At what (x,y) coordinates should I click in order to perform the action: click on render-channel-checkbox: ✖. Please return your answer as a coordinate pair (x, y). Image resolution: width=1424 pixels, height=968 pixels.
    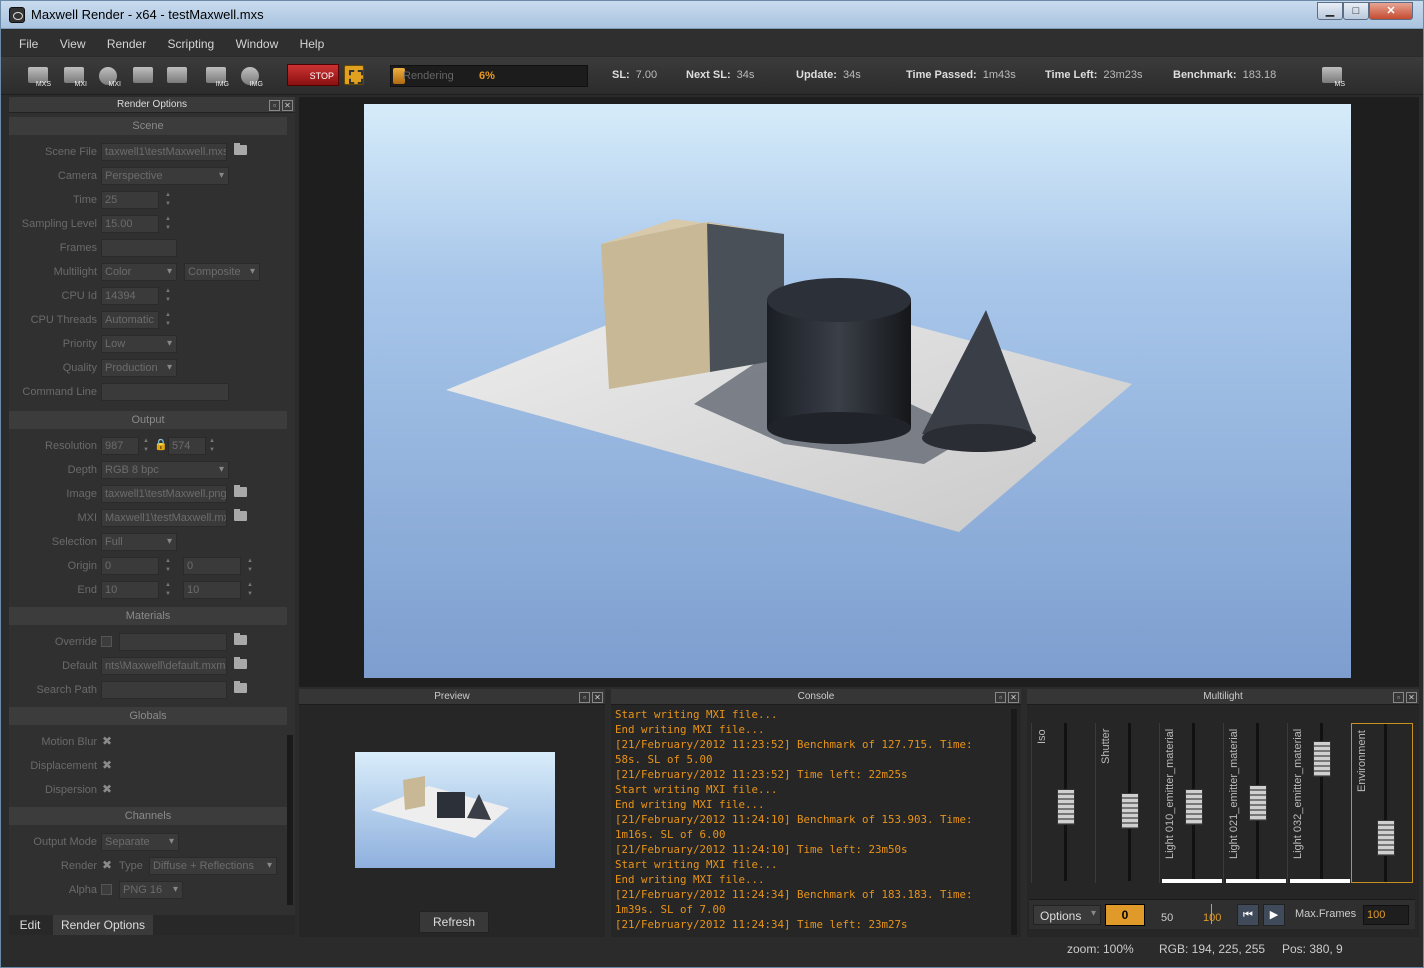
    Looking at the image, I should click on (107, 865).